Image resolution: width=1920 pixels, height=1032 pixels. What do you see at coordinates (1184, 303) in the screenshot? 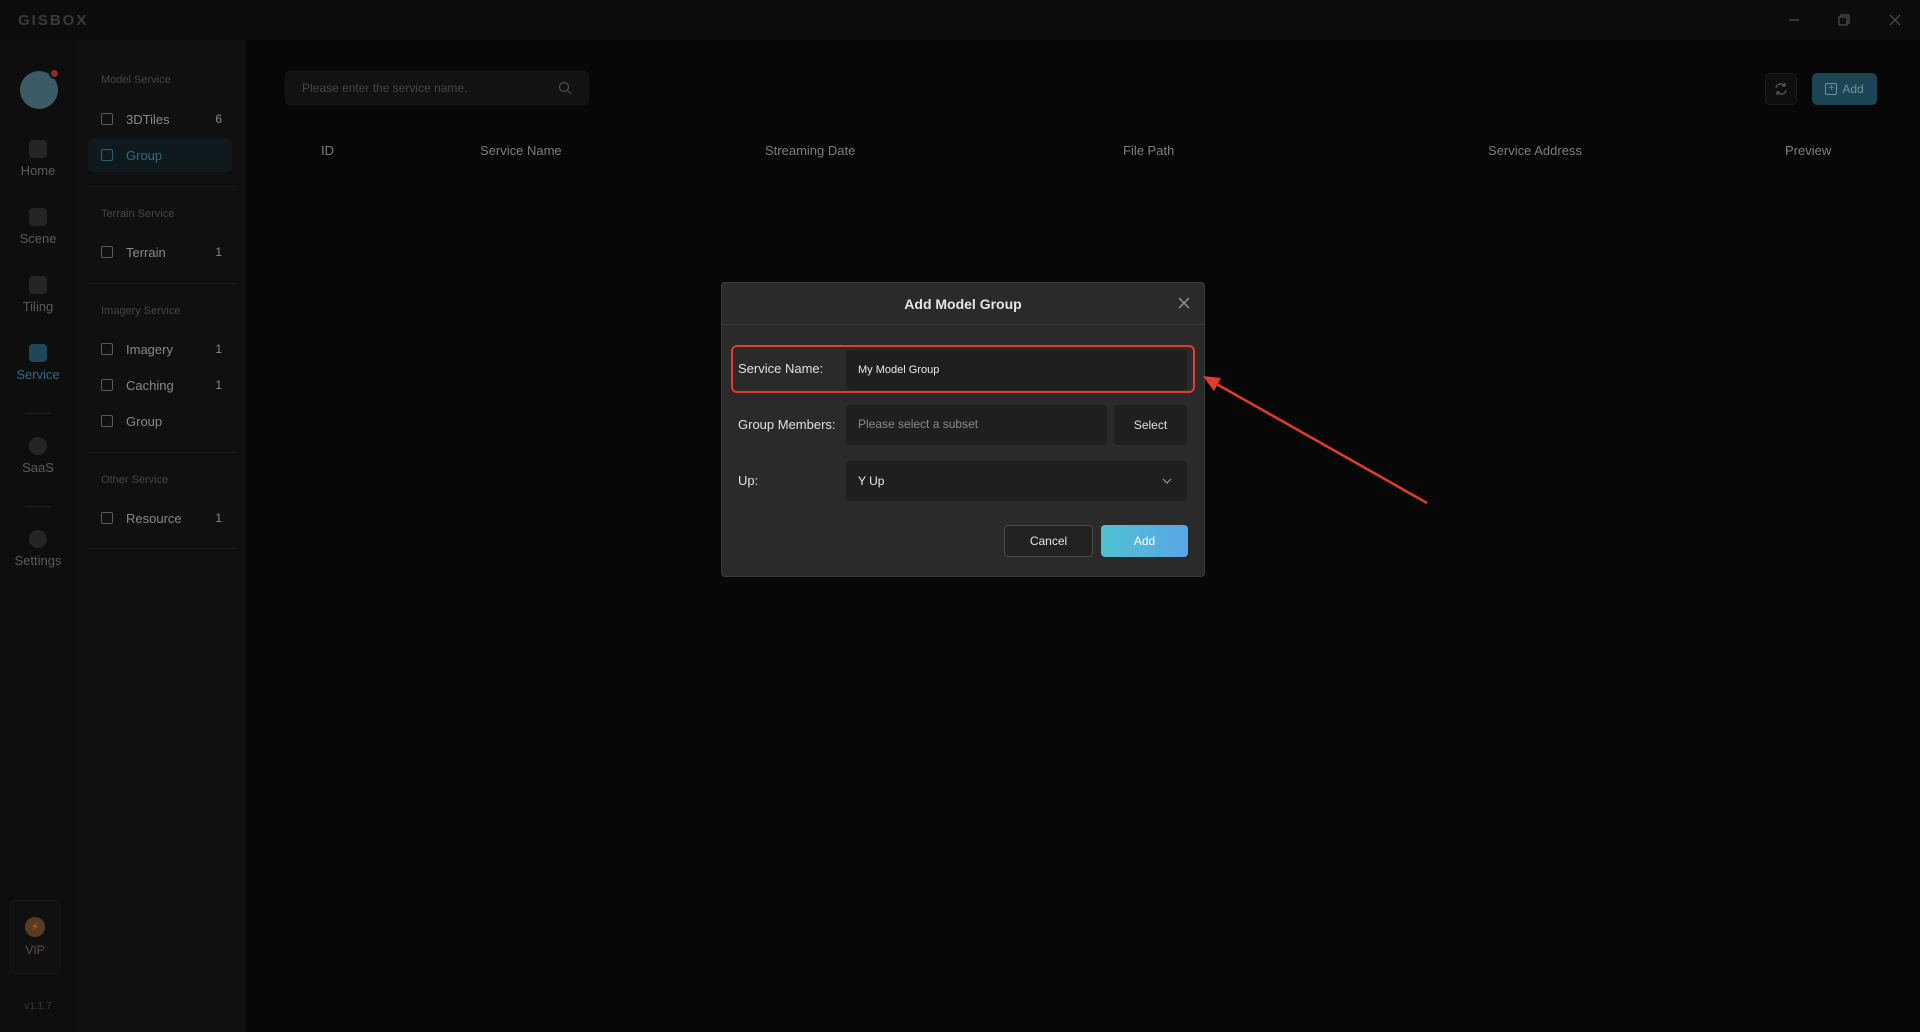
I see `close-icon` at bounding box center [1184, 303].